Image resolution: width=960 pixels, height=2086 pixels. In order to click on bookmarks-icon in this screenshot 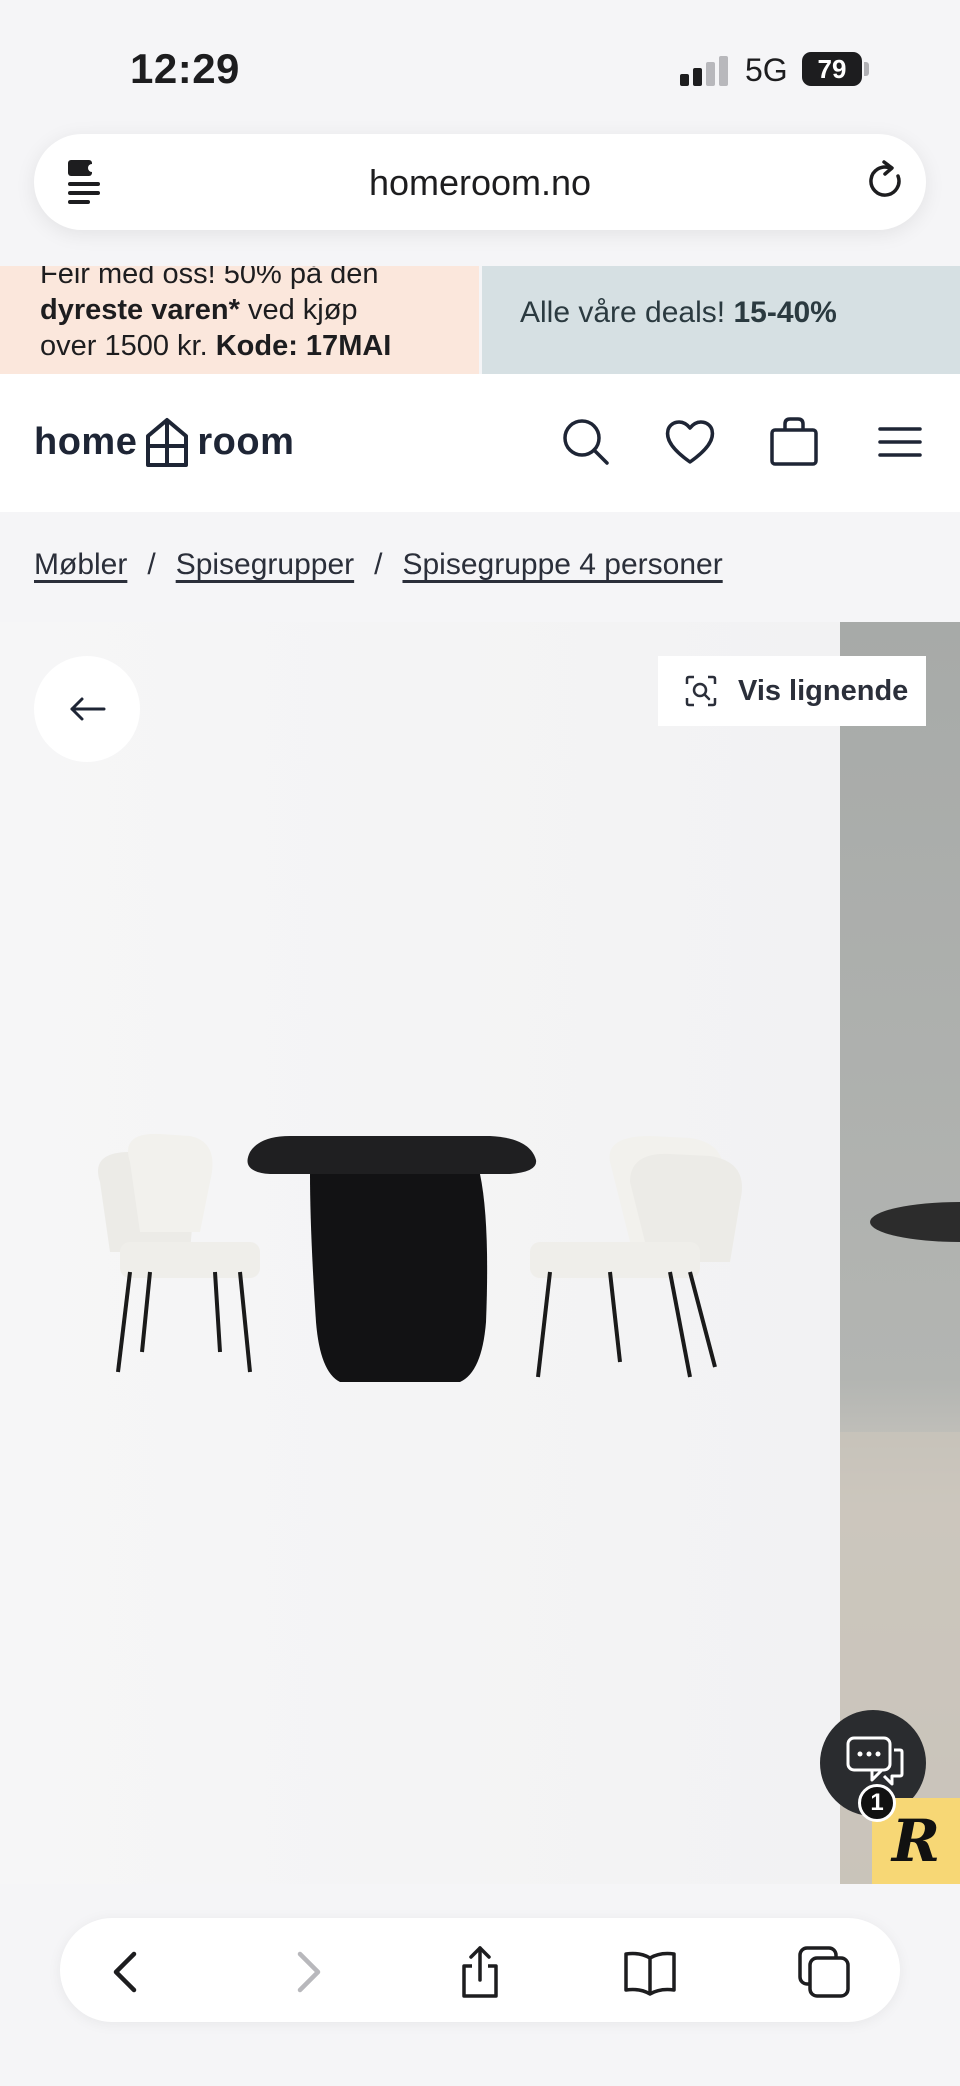, I will do `click(650, 1972)`.